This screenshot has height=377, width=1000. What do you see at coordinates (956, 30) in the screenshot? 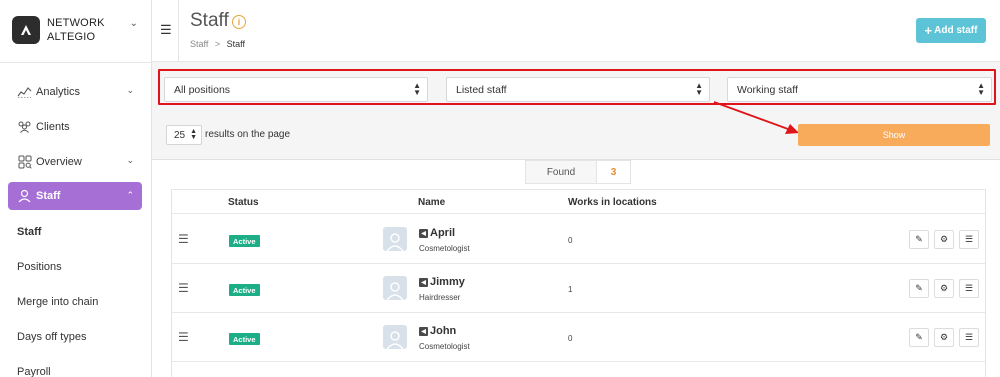
I see `add-staff-label: Add staff` at bounding box center [956, 30].